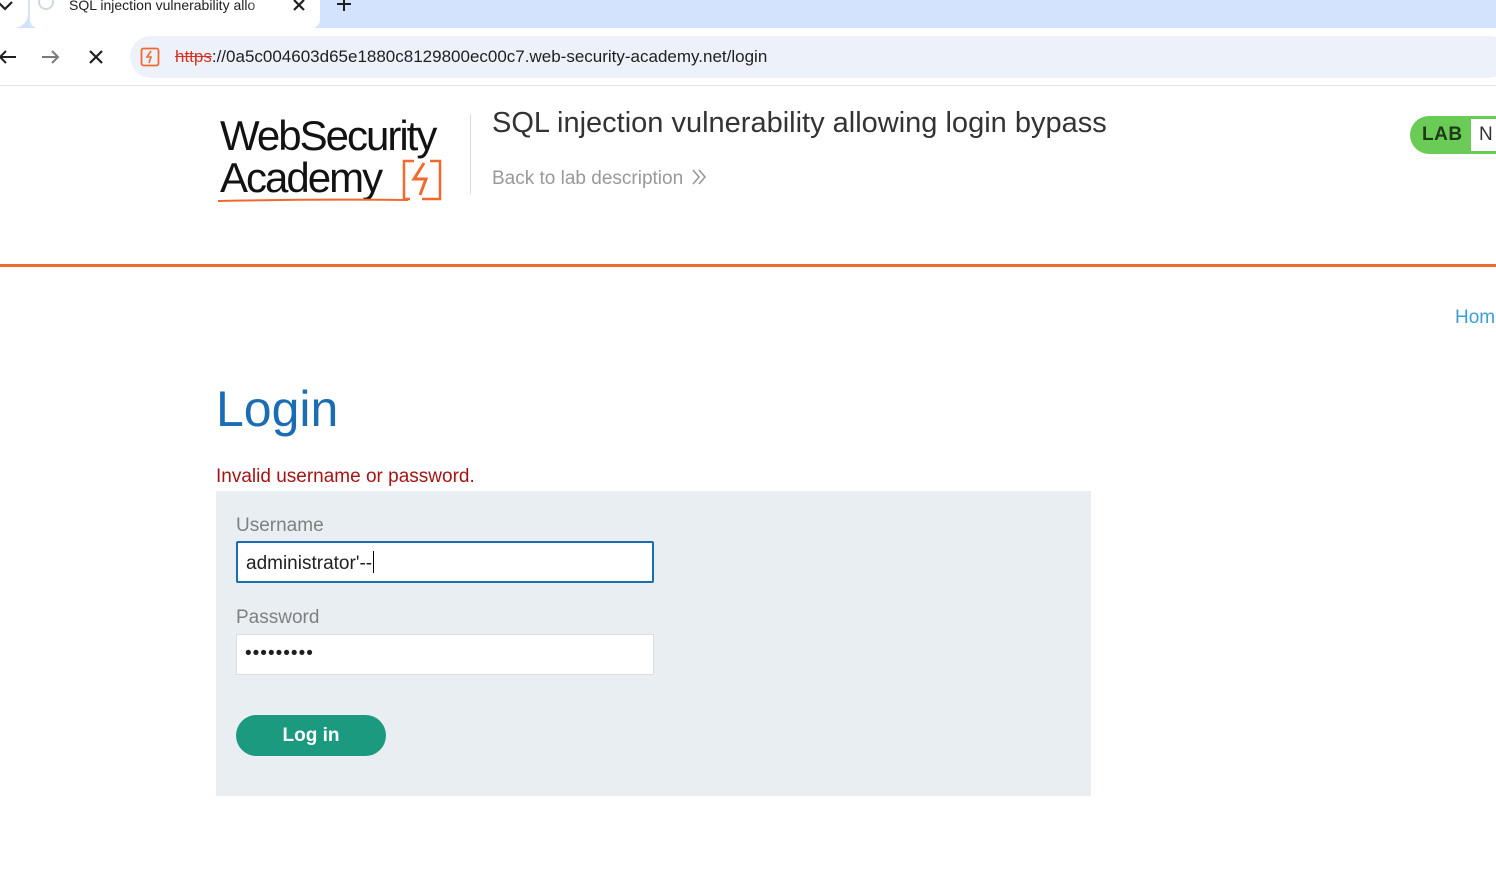  I want to click on logo-line-1: WebSecurity, so click(328, 135).